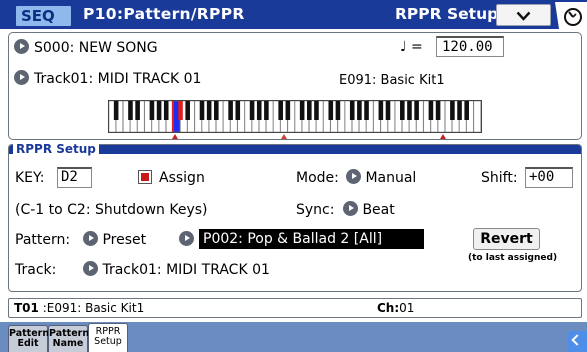 The height and width of the screenshot is (352, 587). Describe the element at coordinates (388, 308) in the screenshot. I see `info-ch-label: Ch:` at that location.